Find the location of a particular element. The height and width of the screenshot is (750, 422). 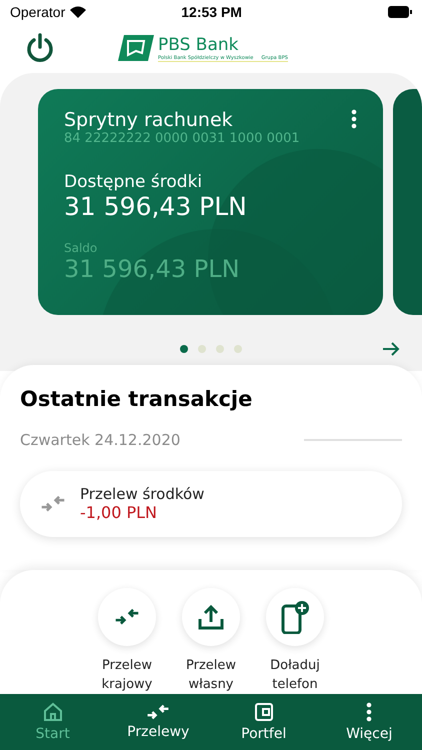

tab-item: Przelewy is located at coordinates (158, 722).